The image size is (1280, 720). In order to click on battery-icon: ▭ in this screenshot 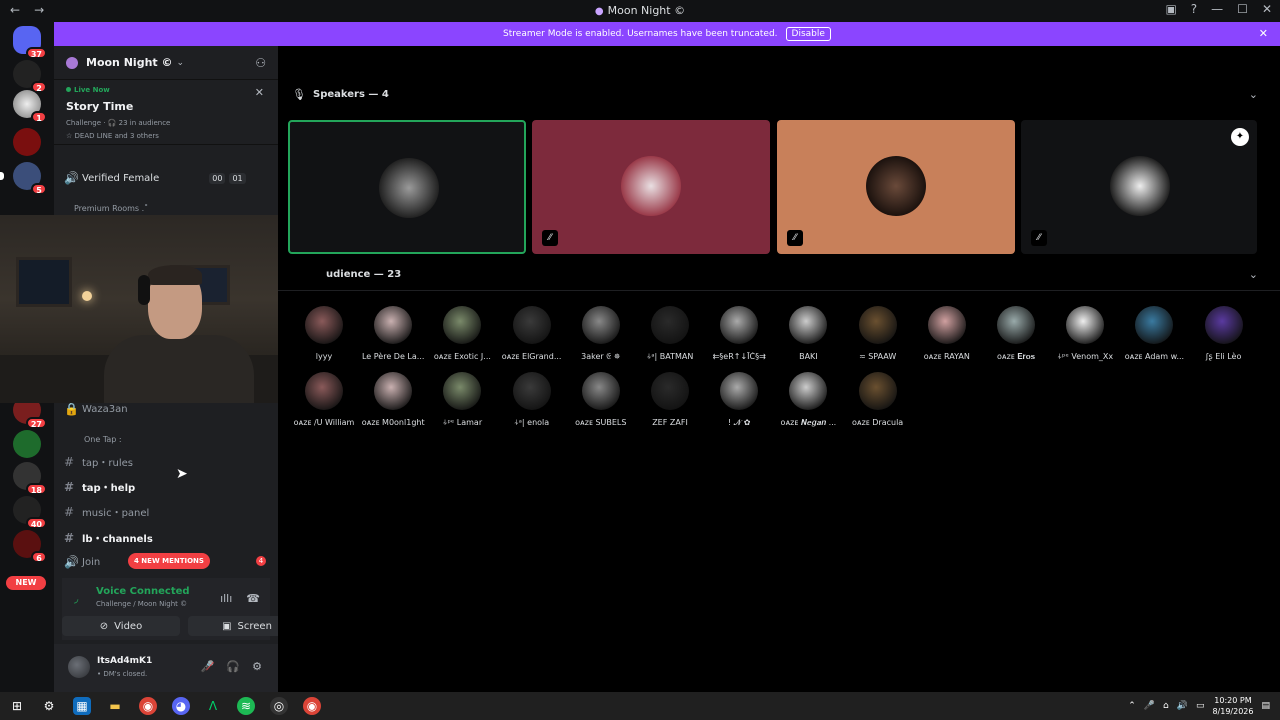, I will do `click(1200, 706)`.